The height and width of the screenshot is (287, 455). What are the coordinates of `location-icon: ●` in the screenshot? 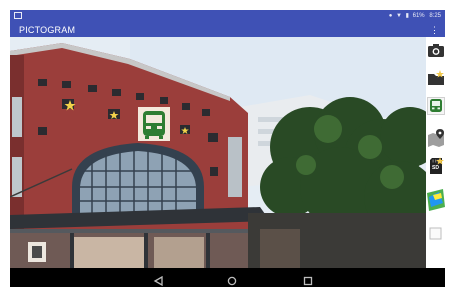 It's located at (390, 16).